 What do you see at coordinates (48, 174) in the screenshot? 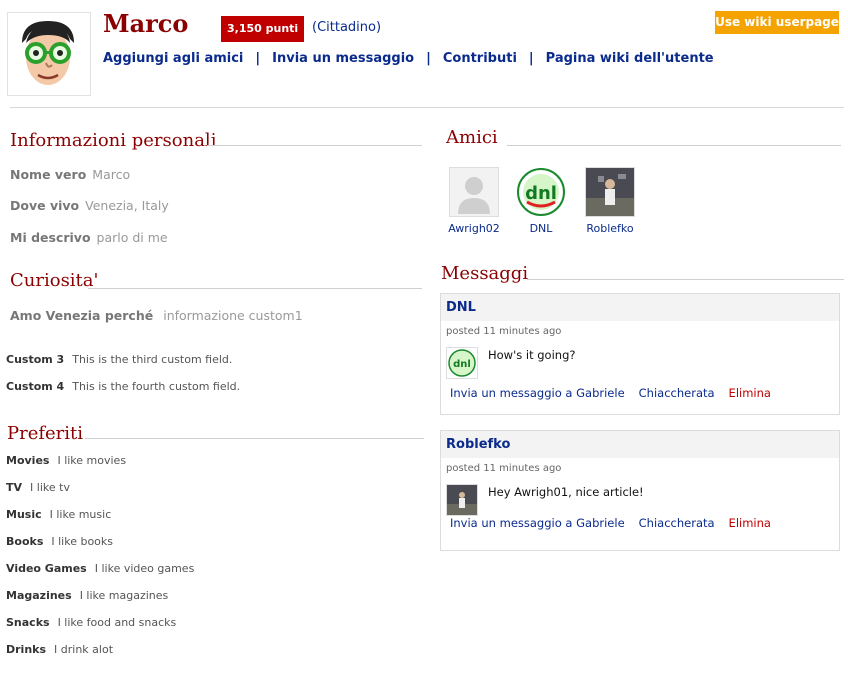
I see `field-label: Nome vero` at bounding box center [48, 174].